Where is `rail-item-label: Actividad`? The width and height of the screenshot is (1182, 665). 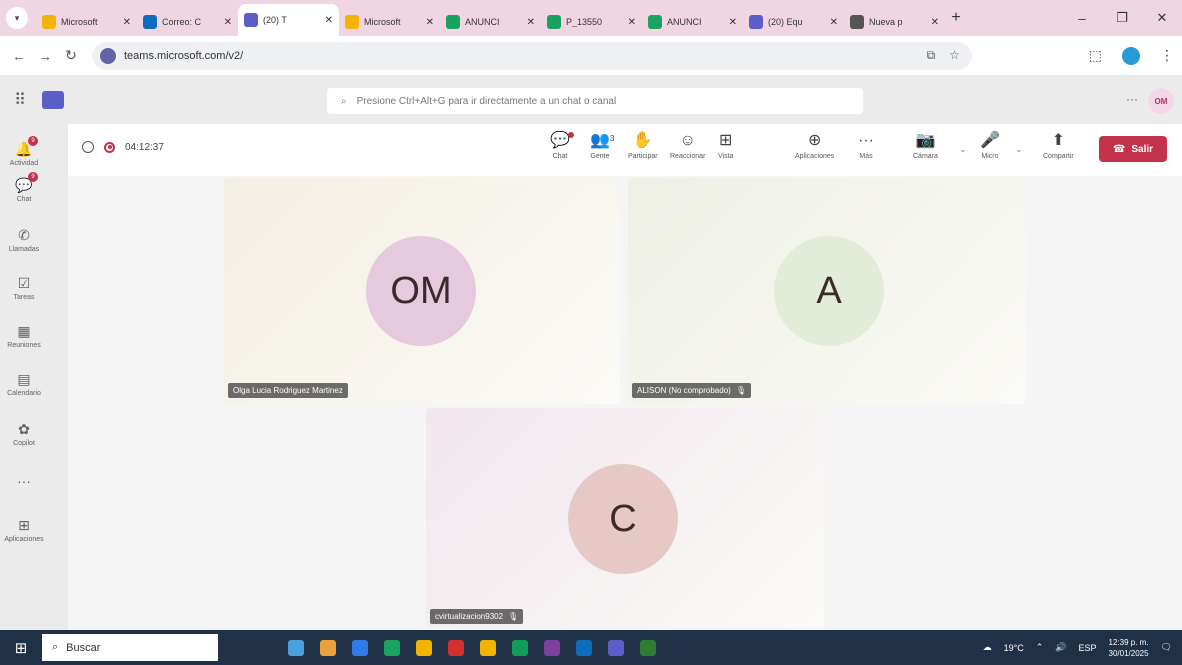 rail-item-label: Actividad is located at coordinates (24, 163).